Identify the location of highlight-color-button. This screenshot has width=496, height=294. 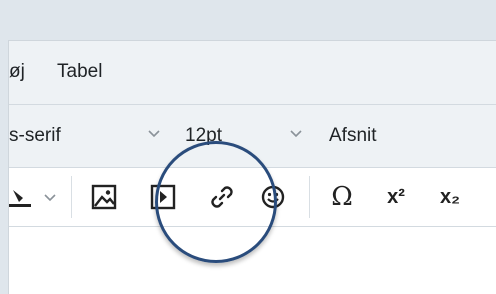
(20, 197).